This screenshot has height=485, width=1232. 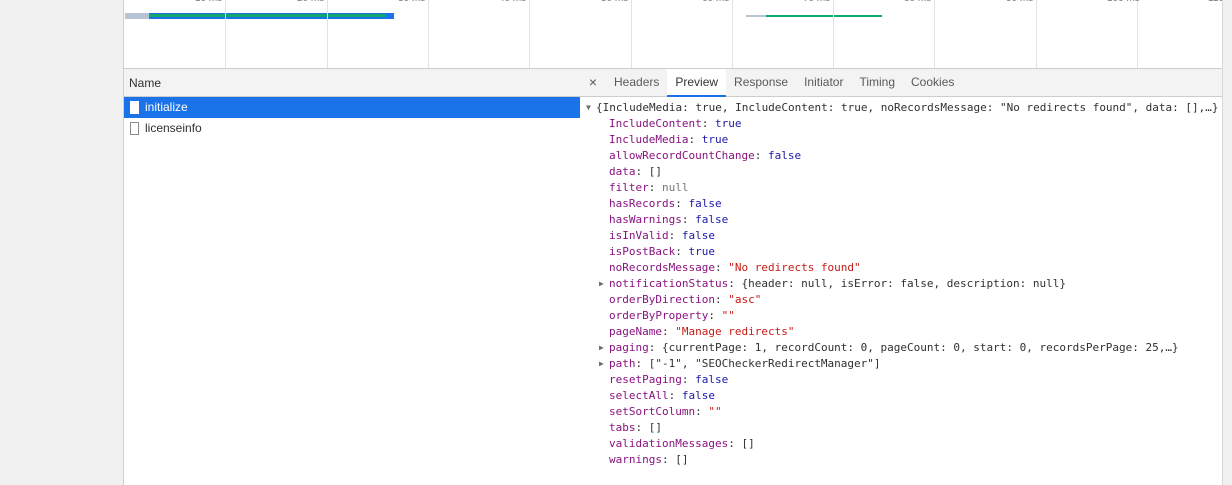 I want to click on json-property-row: tabs: [], so click(x=901, y=428).